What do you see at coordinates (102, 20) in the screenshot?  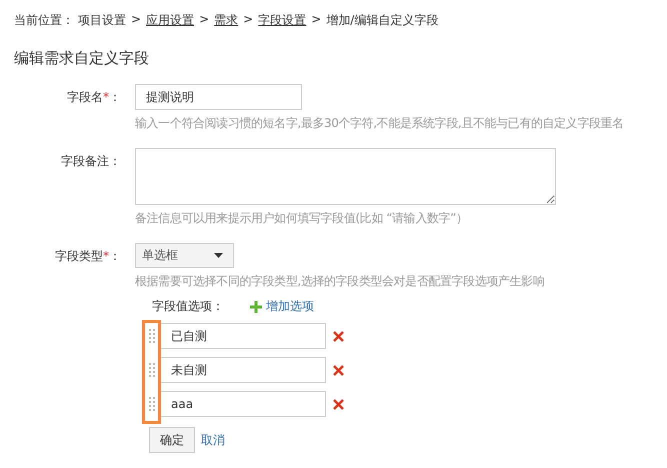 I see `breadcrumb-item: 项目设置` at bounding box center [102, 20].